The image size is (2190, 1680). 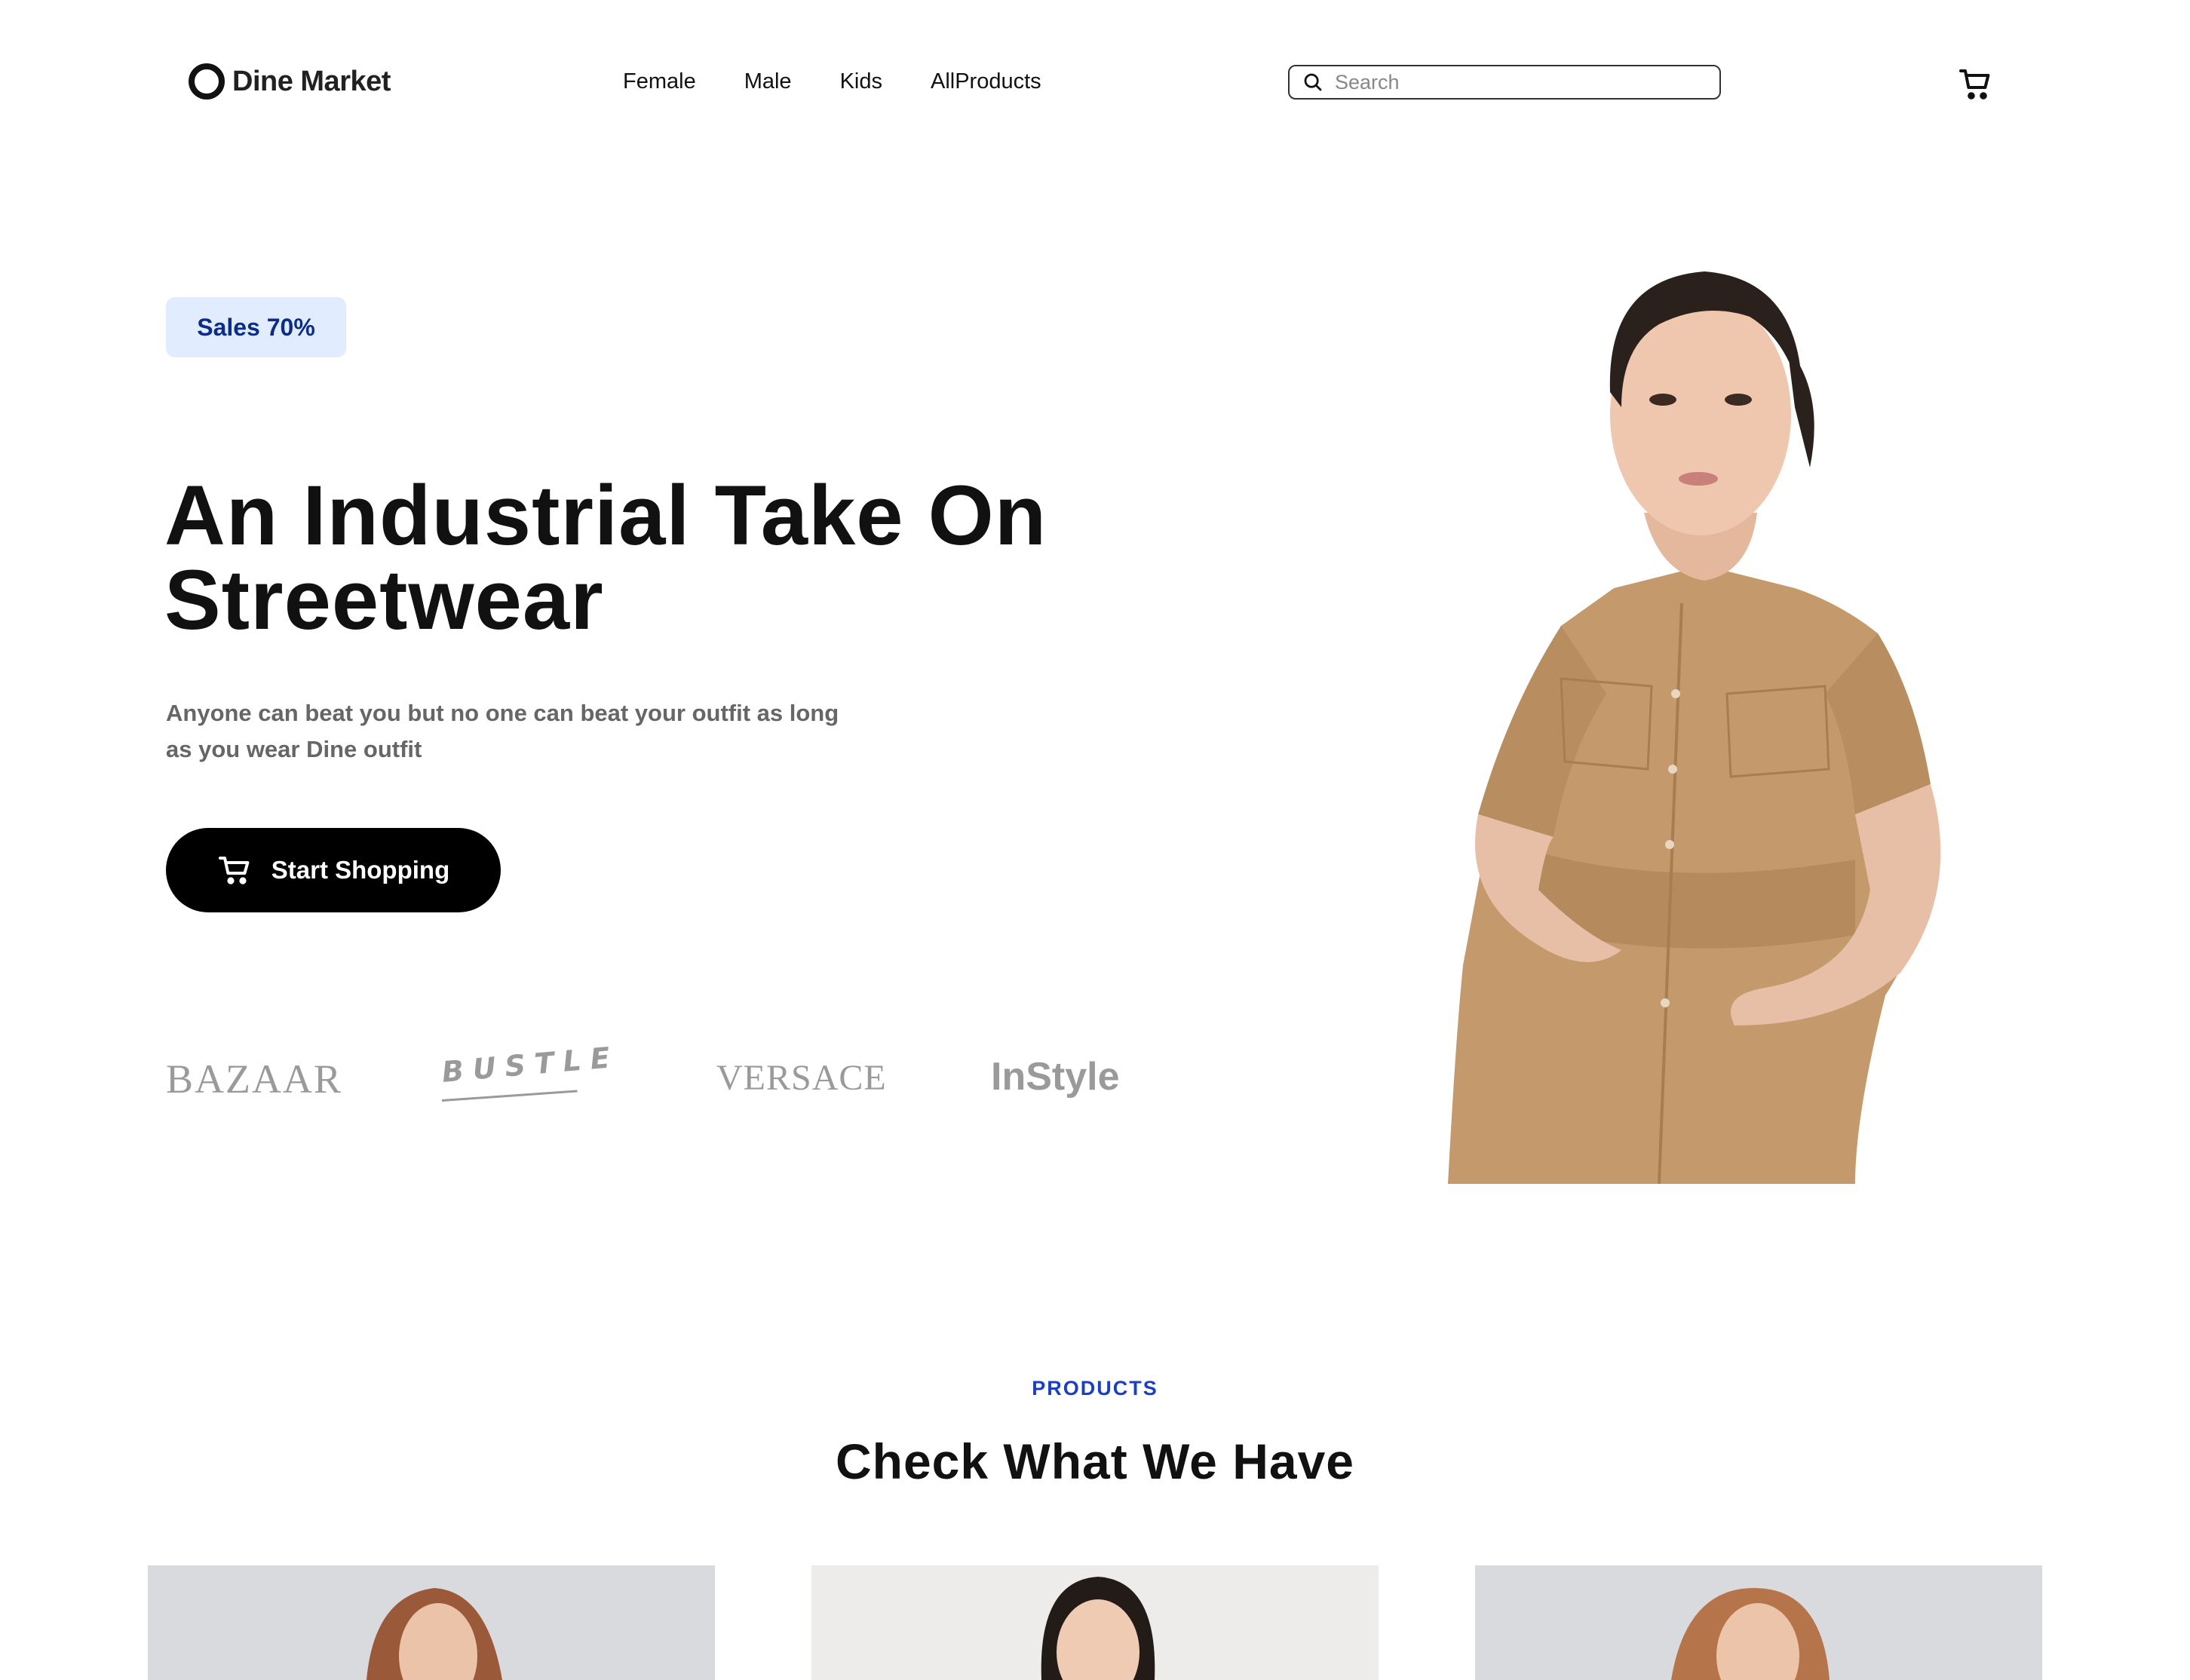 I want to click on hero-title: An Industrial Take On Streetwear, so click(x=605, y=557).